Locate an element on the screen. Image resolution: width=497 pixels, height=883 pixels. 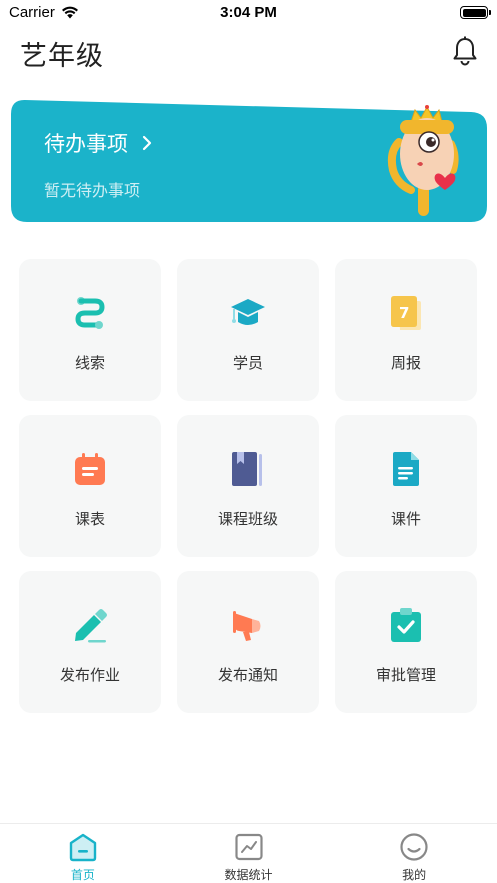
tile-course-class: 课程班级 is located at coordinates (248, 486).